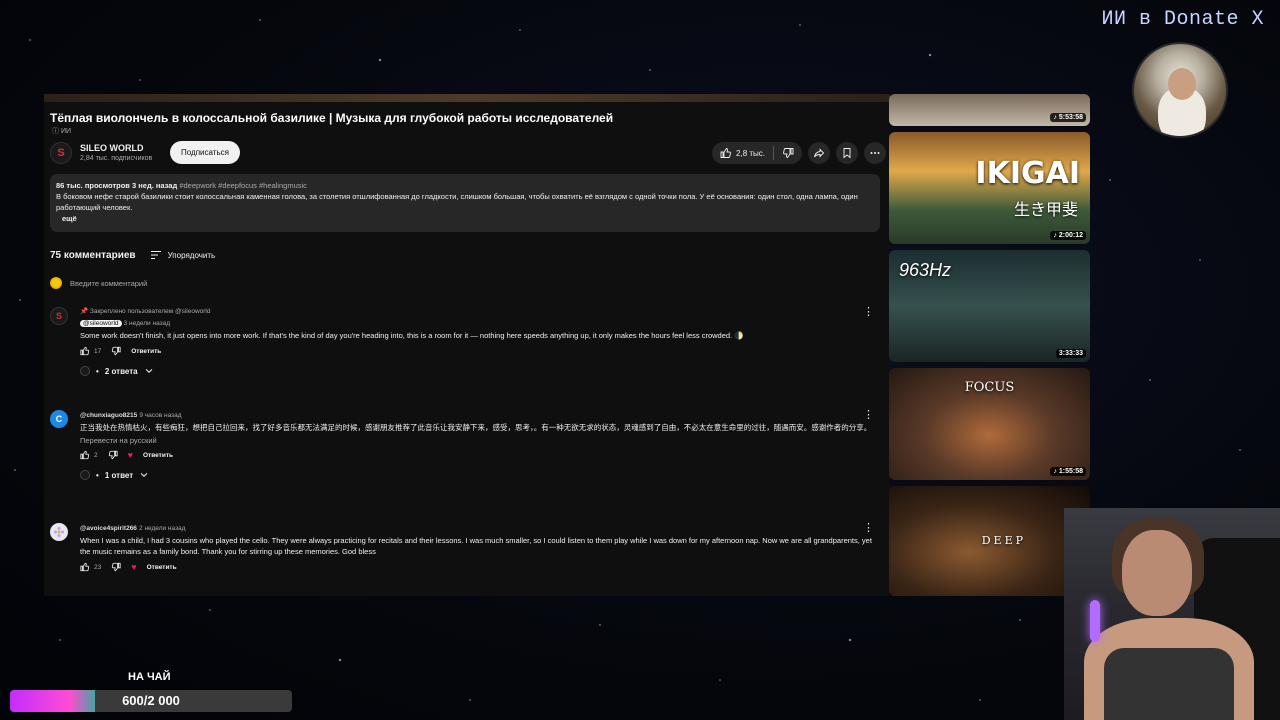 The image size is (1280, 720). What do you see at coordinates (467, 98) in the screenshot?
I see `video-player-bottom` at bounding box center [467, 98].